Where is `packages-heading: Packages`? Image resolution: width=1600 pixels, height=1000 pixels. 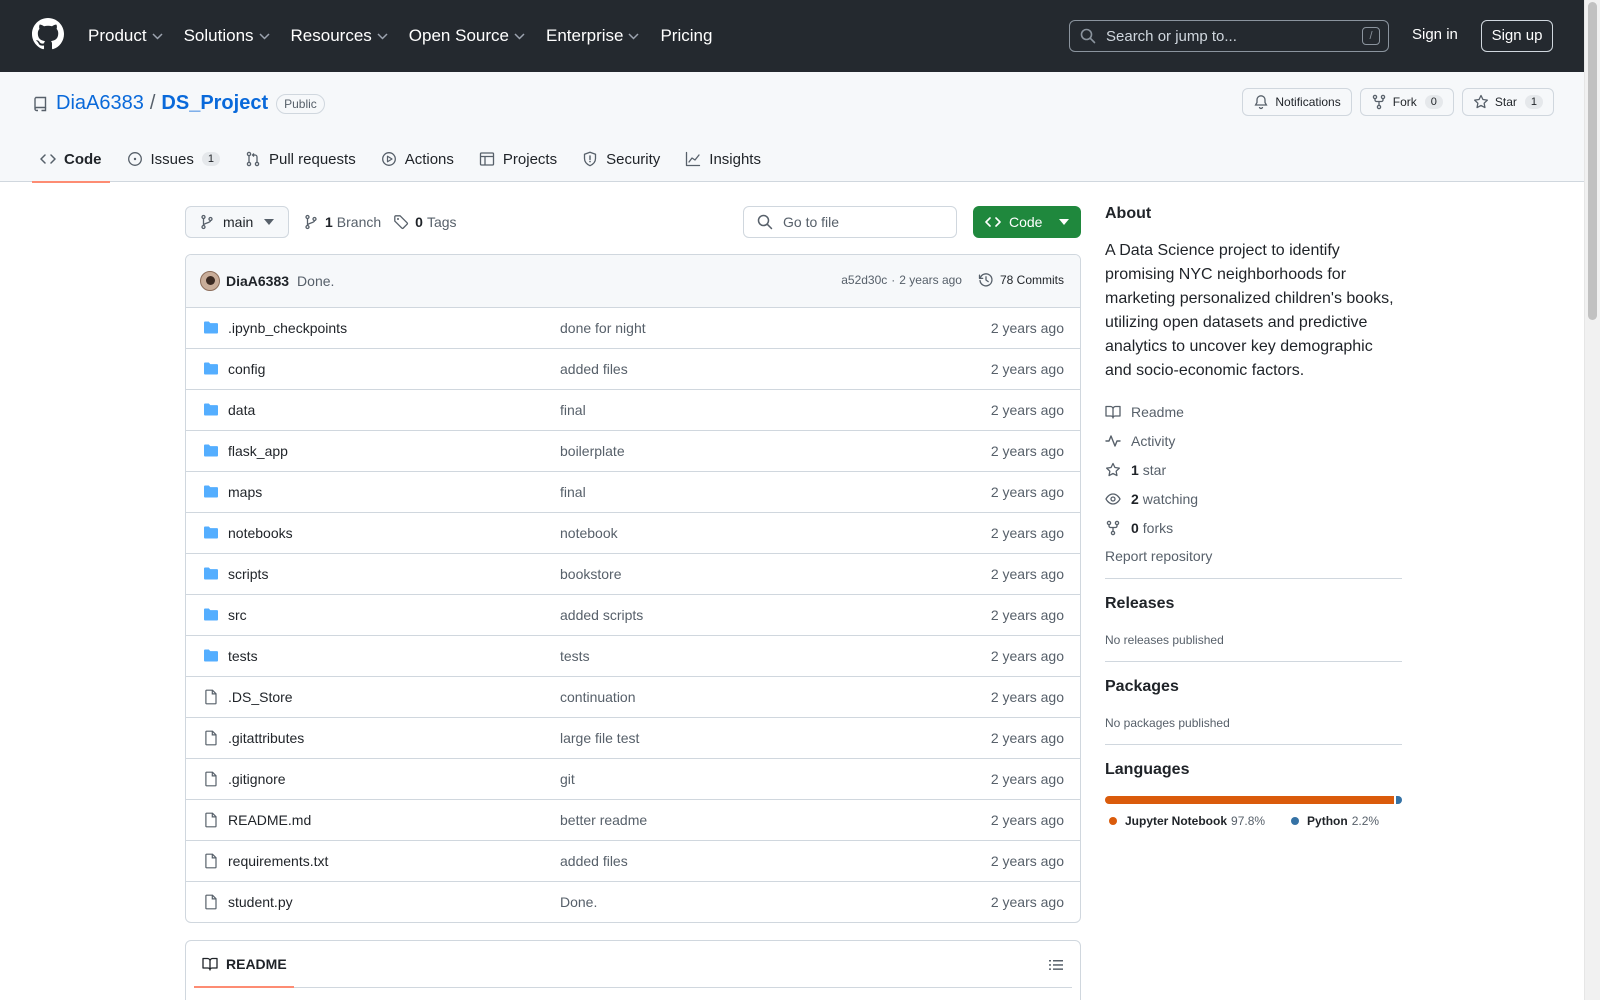
packages-heading: Packages is located at coordinates (1253, 687).